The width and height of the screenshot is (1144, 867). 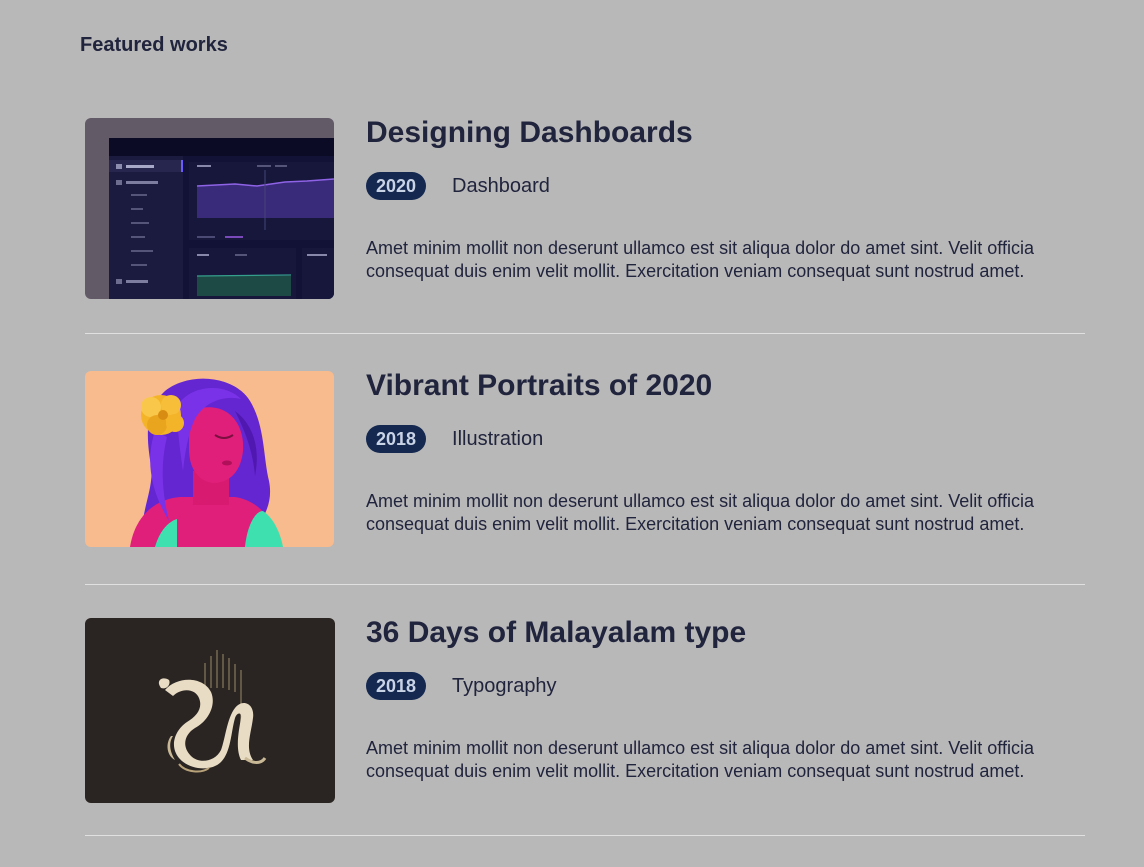 I want to click on year-badge: 2020, so click(x=396, y=186).